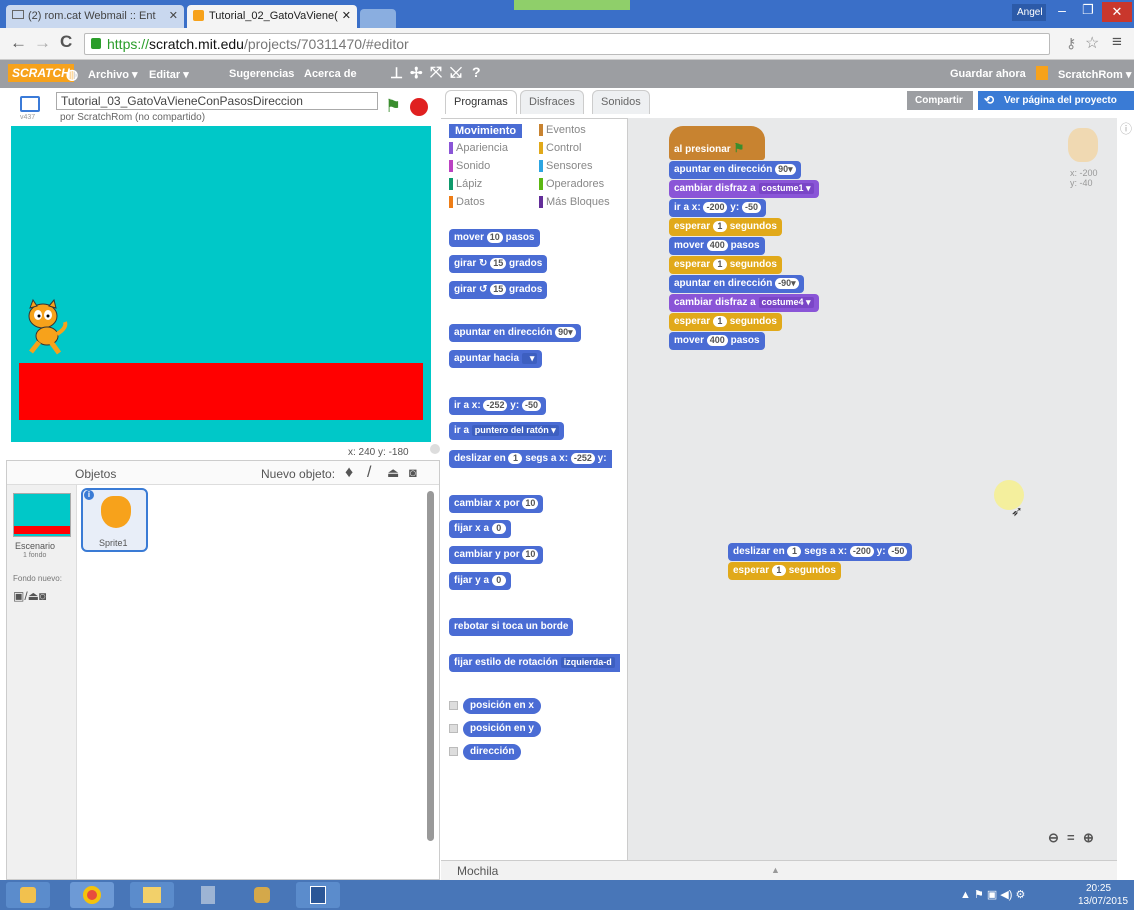  I want to click on category-movimiento: Movimiento, so click(486, 131).